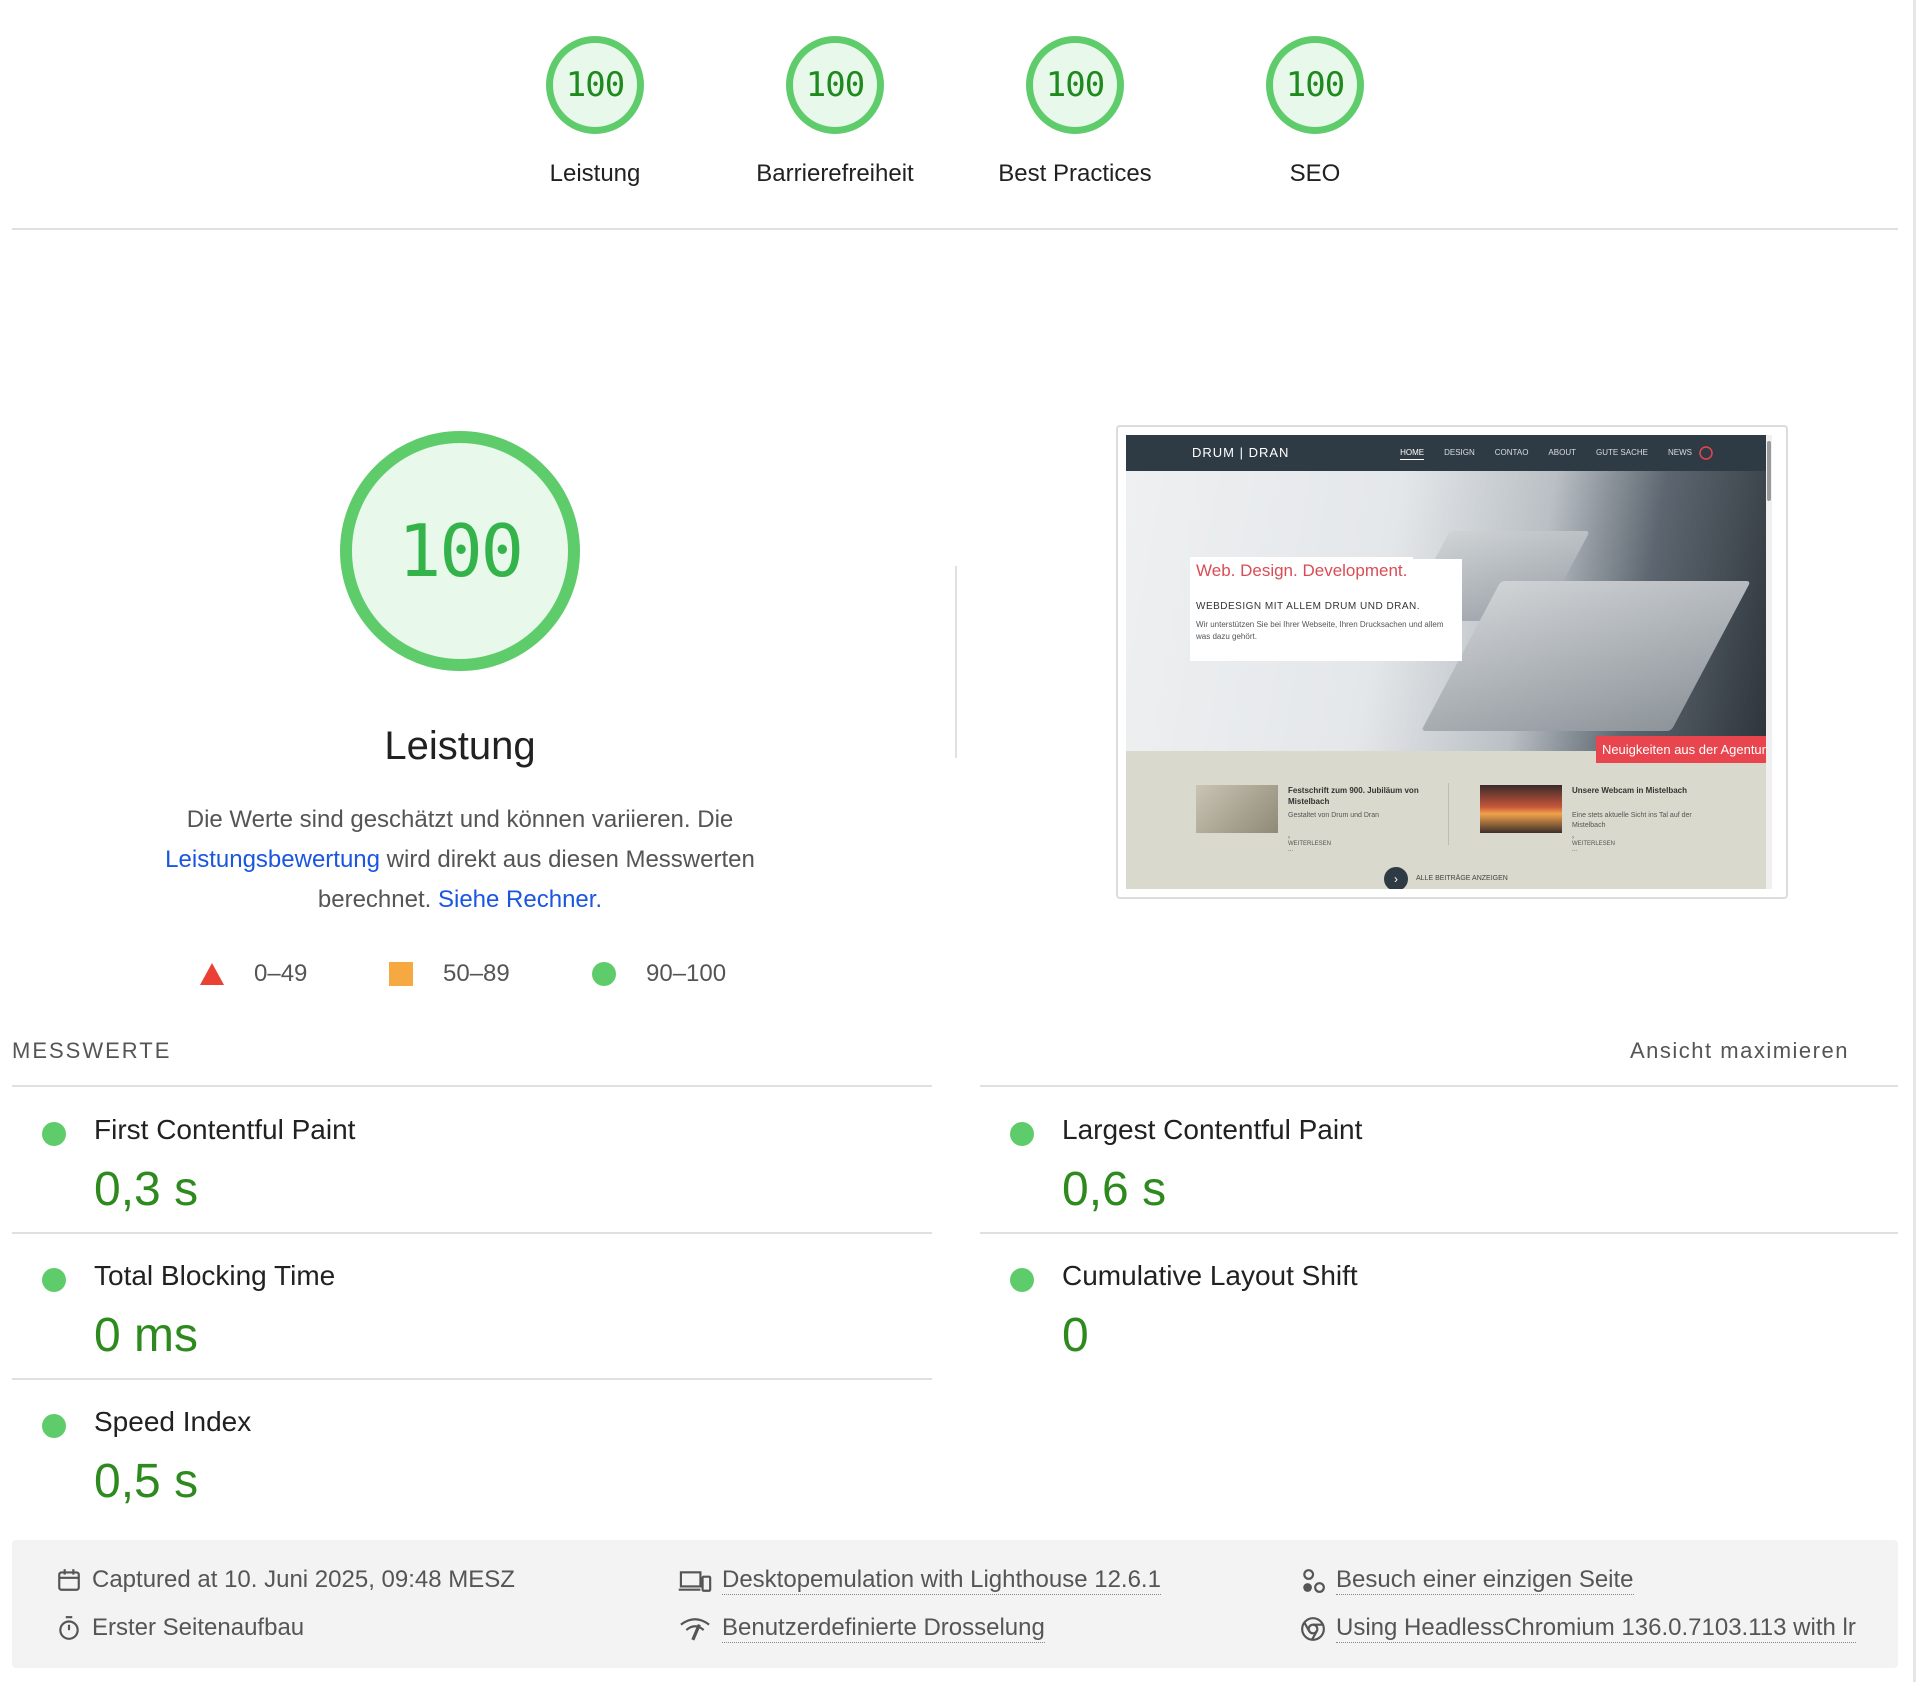  I want to click on scoring-link: Leistungsbewertung, so click(272, 859).